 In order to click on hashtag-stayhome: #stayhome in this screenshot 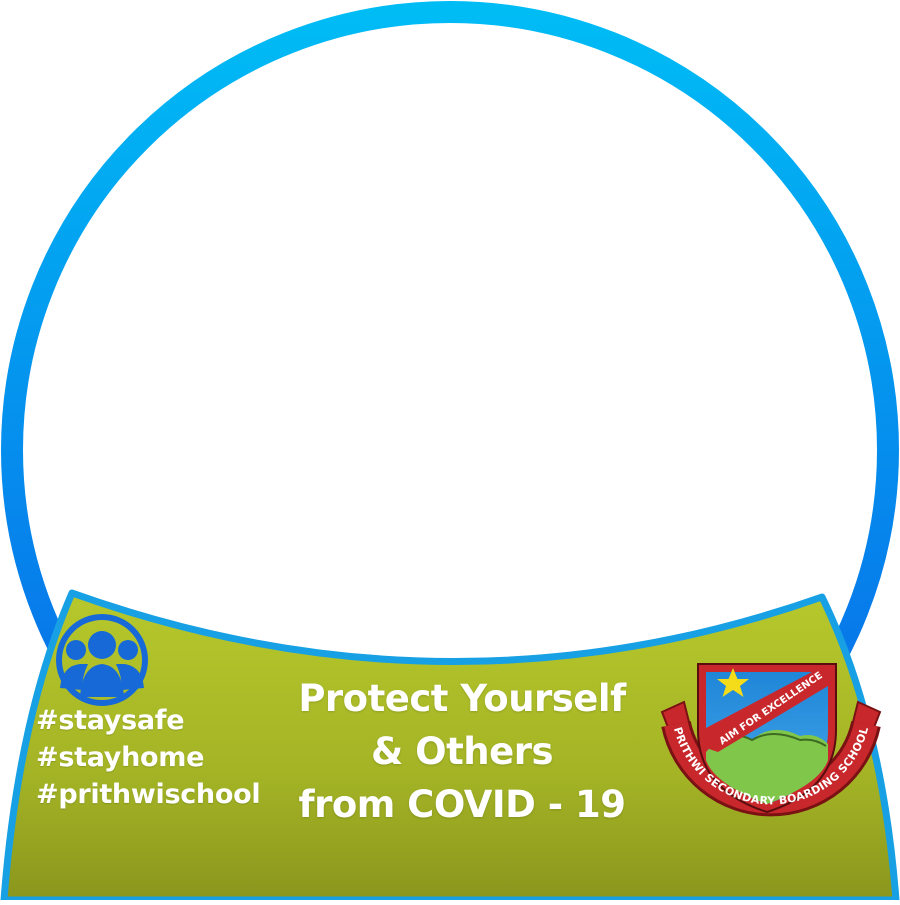, I will do `click(120, 757)`.